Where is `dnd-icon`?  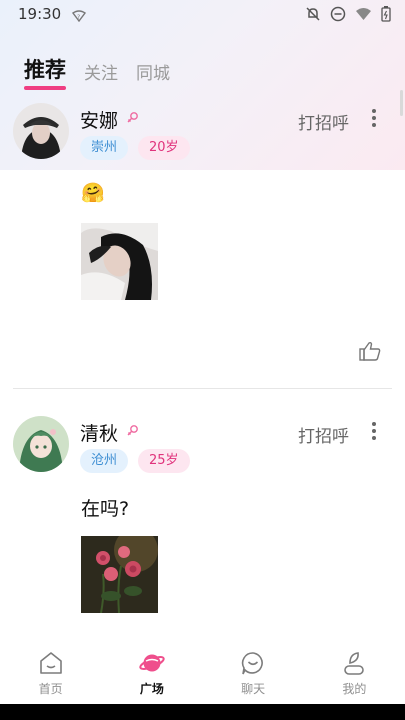 dnd-icon is located at coordinates (338, 14).